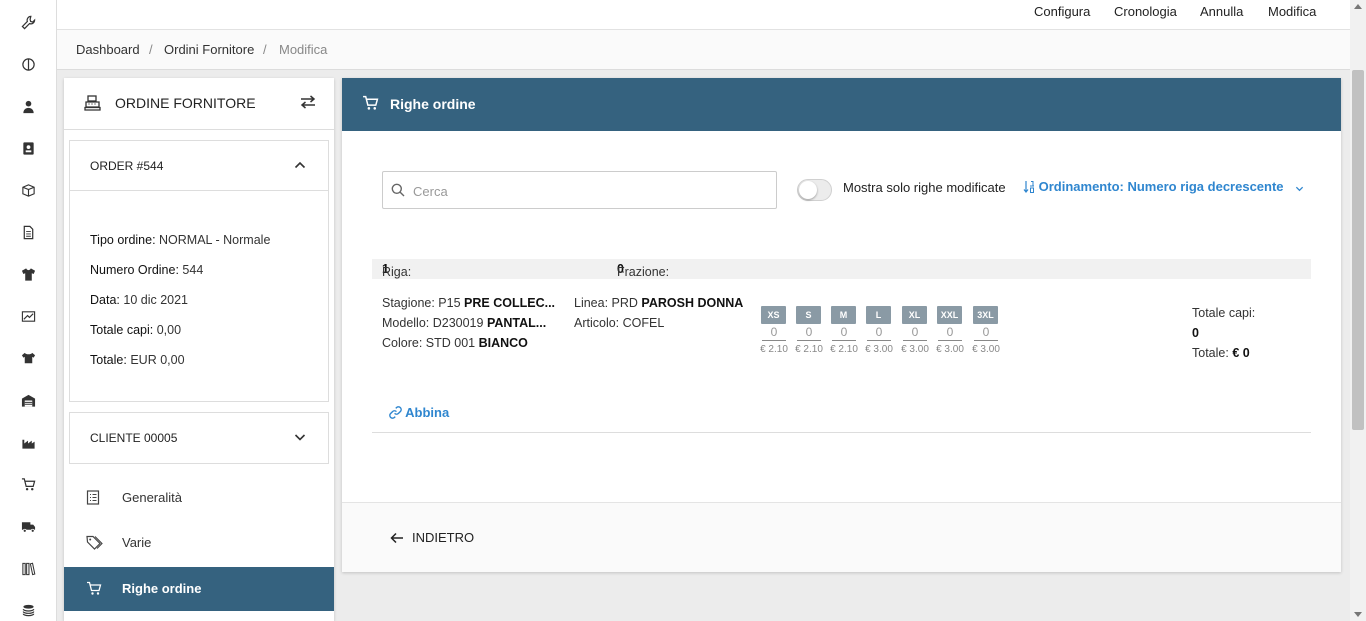  Describe the element at coordinates (1221, 11) in the screenshot. I see `annulla-button: Annulla` at that location.